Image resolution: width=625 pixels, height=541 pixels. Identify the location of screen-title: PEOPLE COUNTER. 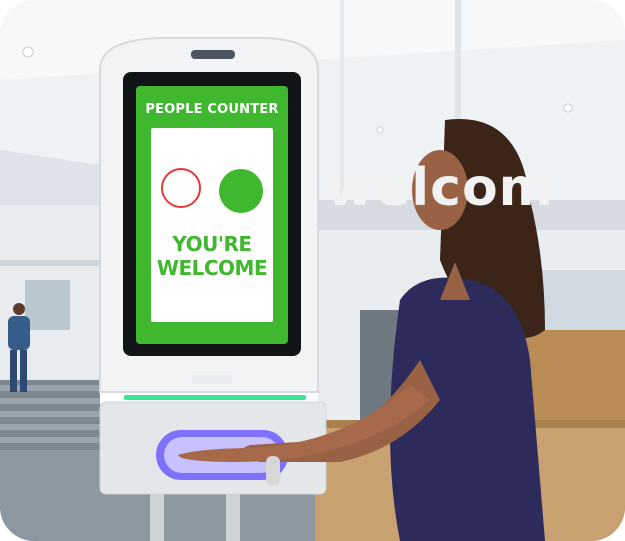
(212, 109).